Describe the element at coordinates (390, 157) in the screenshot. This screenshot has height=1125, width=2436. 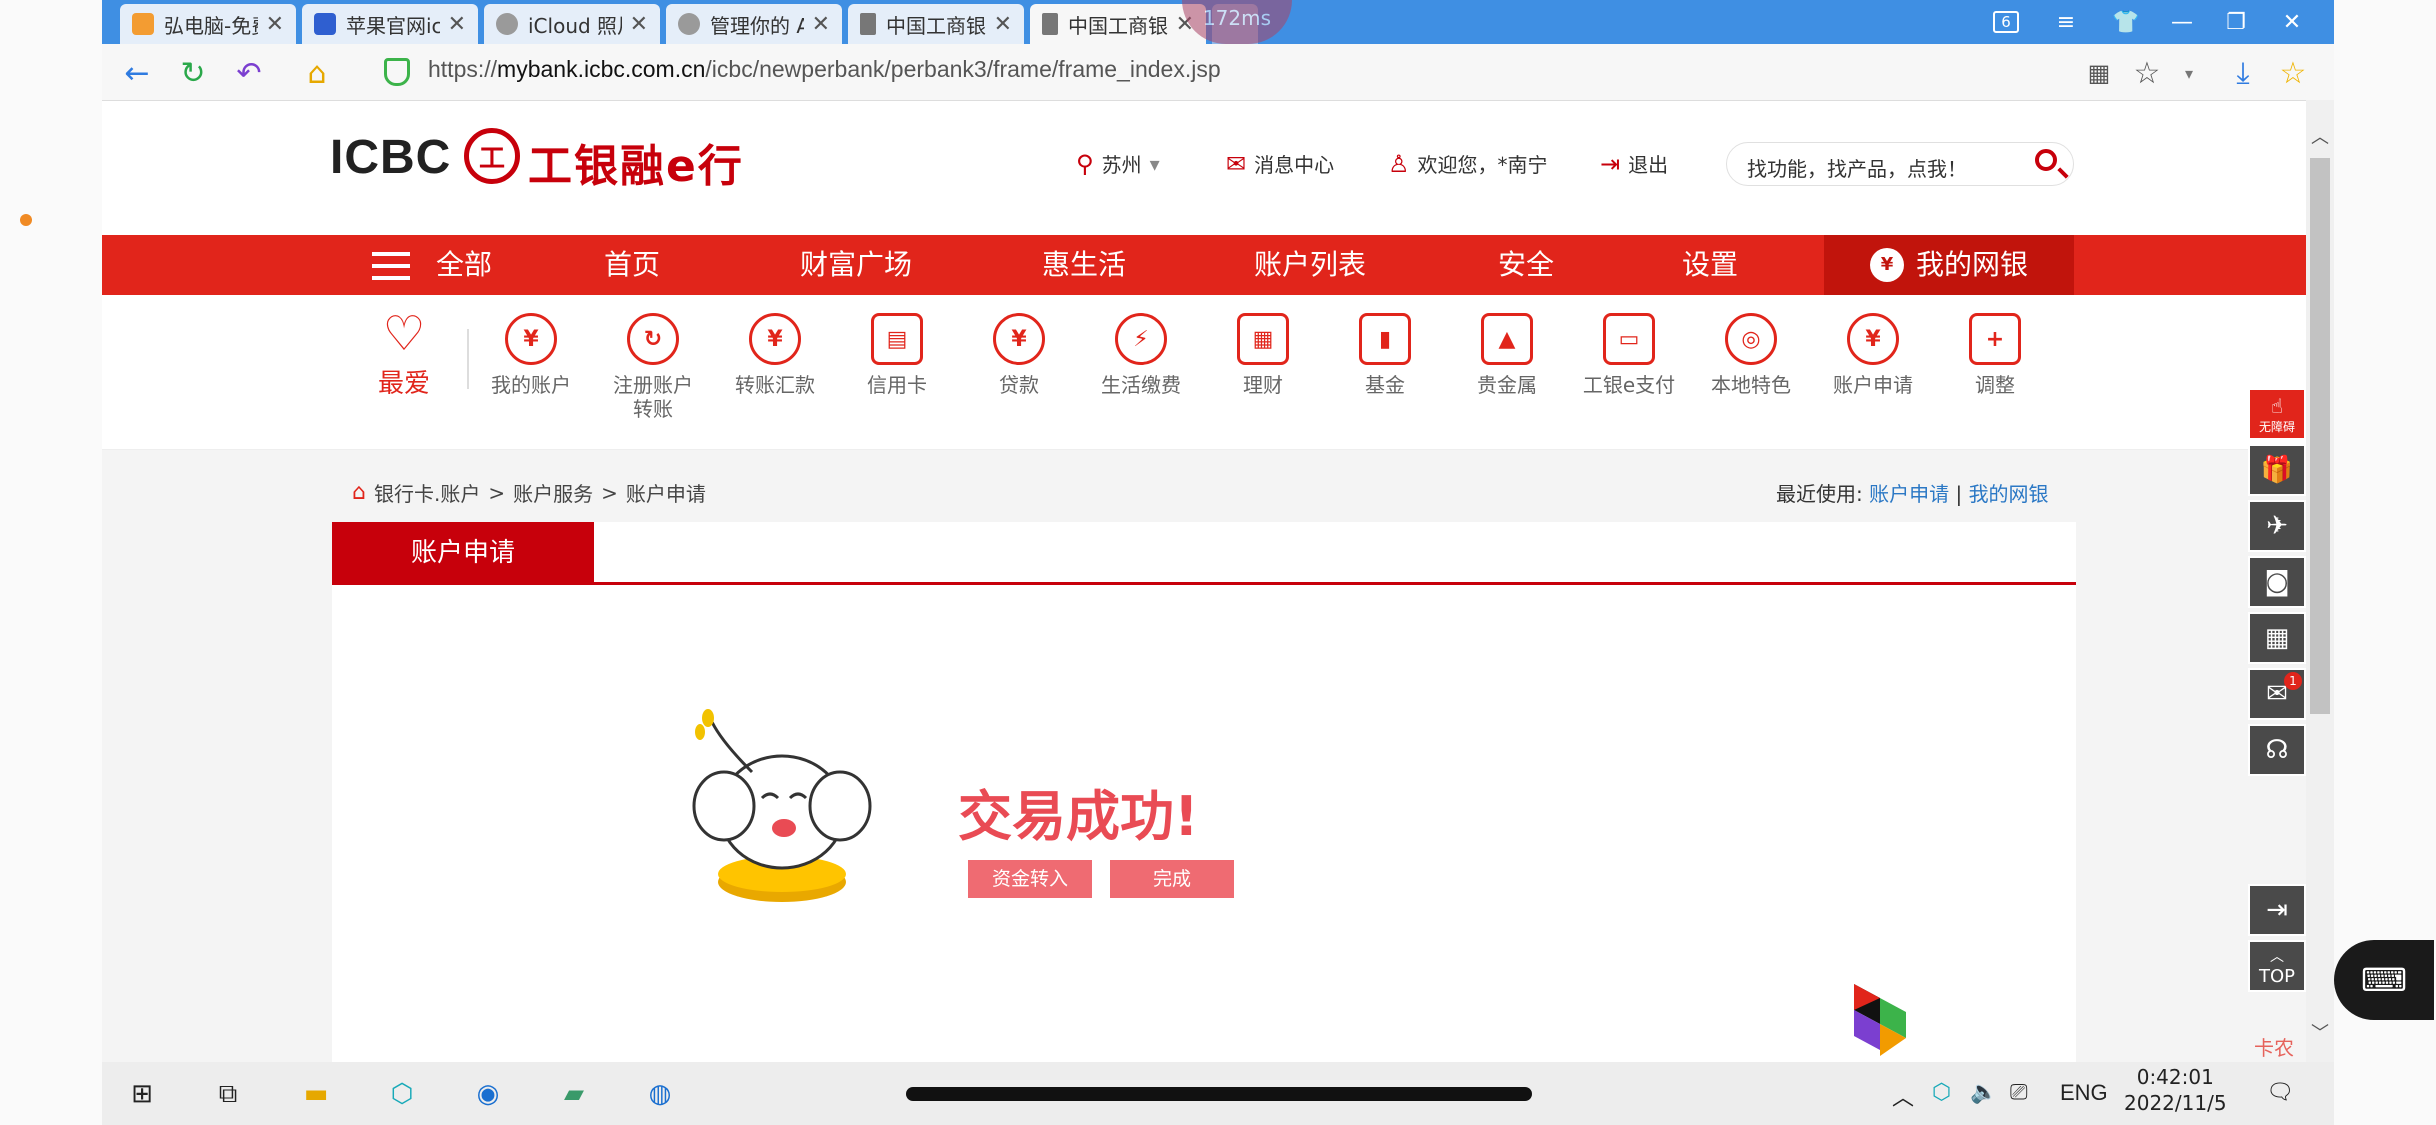
I see `icbc-logo-text: ICBC` at that location.